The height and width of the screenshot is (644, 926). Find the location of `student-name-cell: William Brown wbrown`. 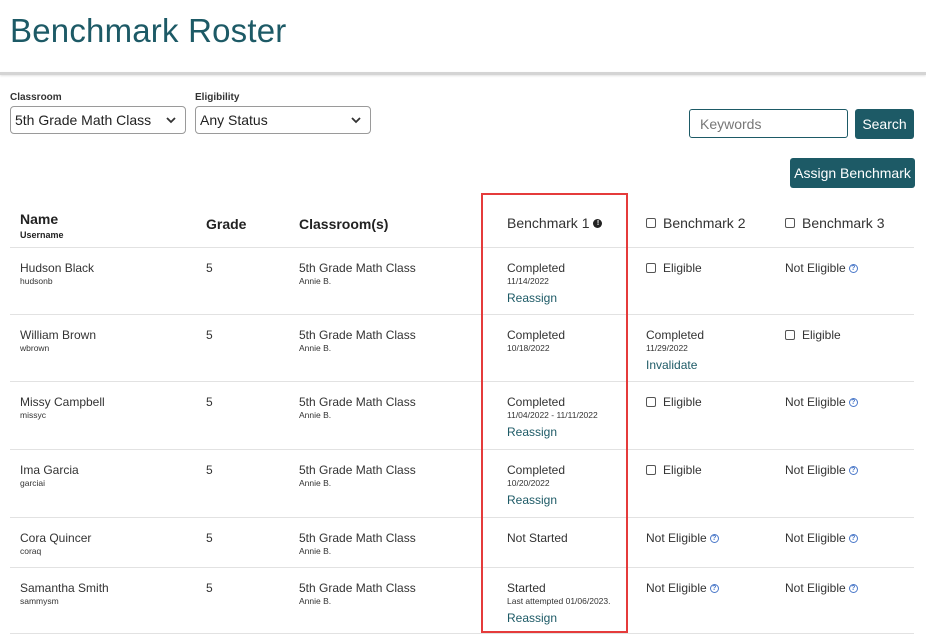

student-name-cell: William Brown wbrown is located at coordinates (58, 340).